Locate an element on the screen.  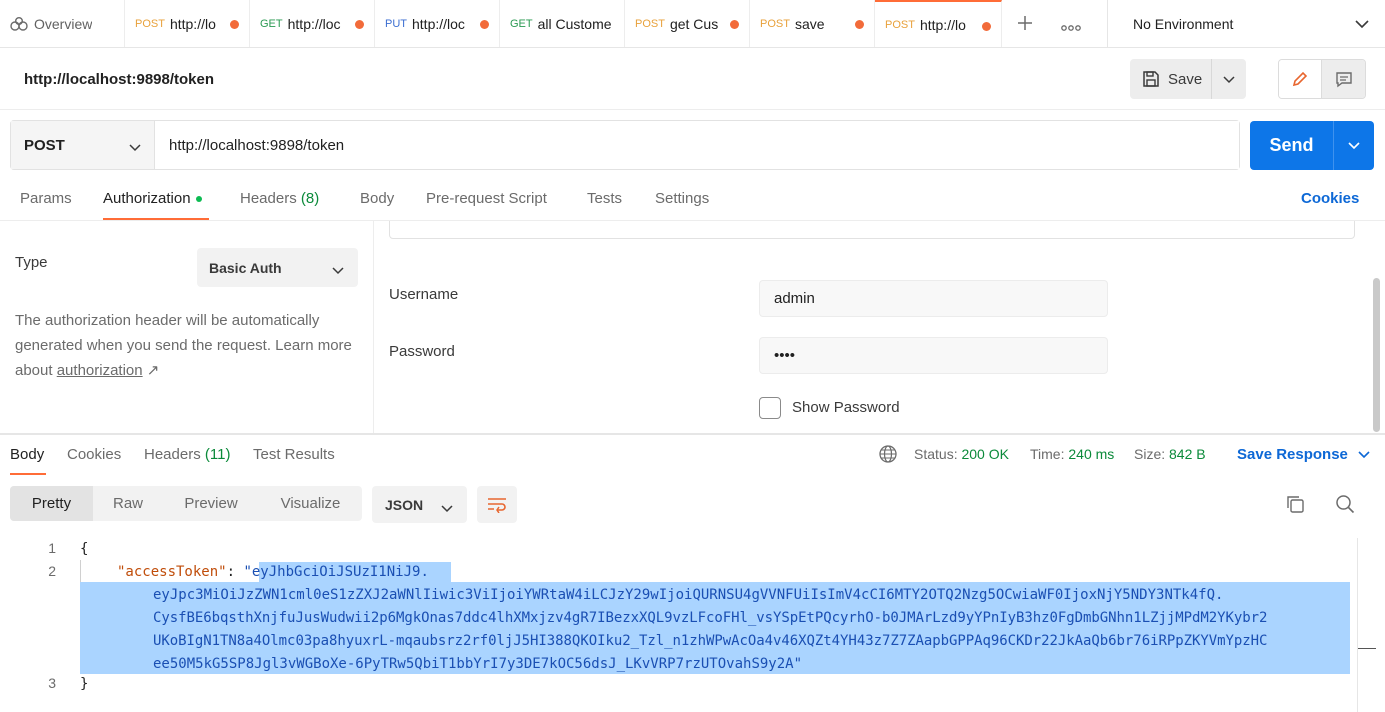
tab-overview: Overview is located at coordinates (62, 23).